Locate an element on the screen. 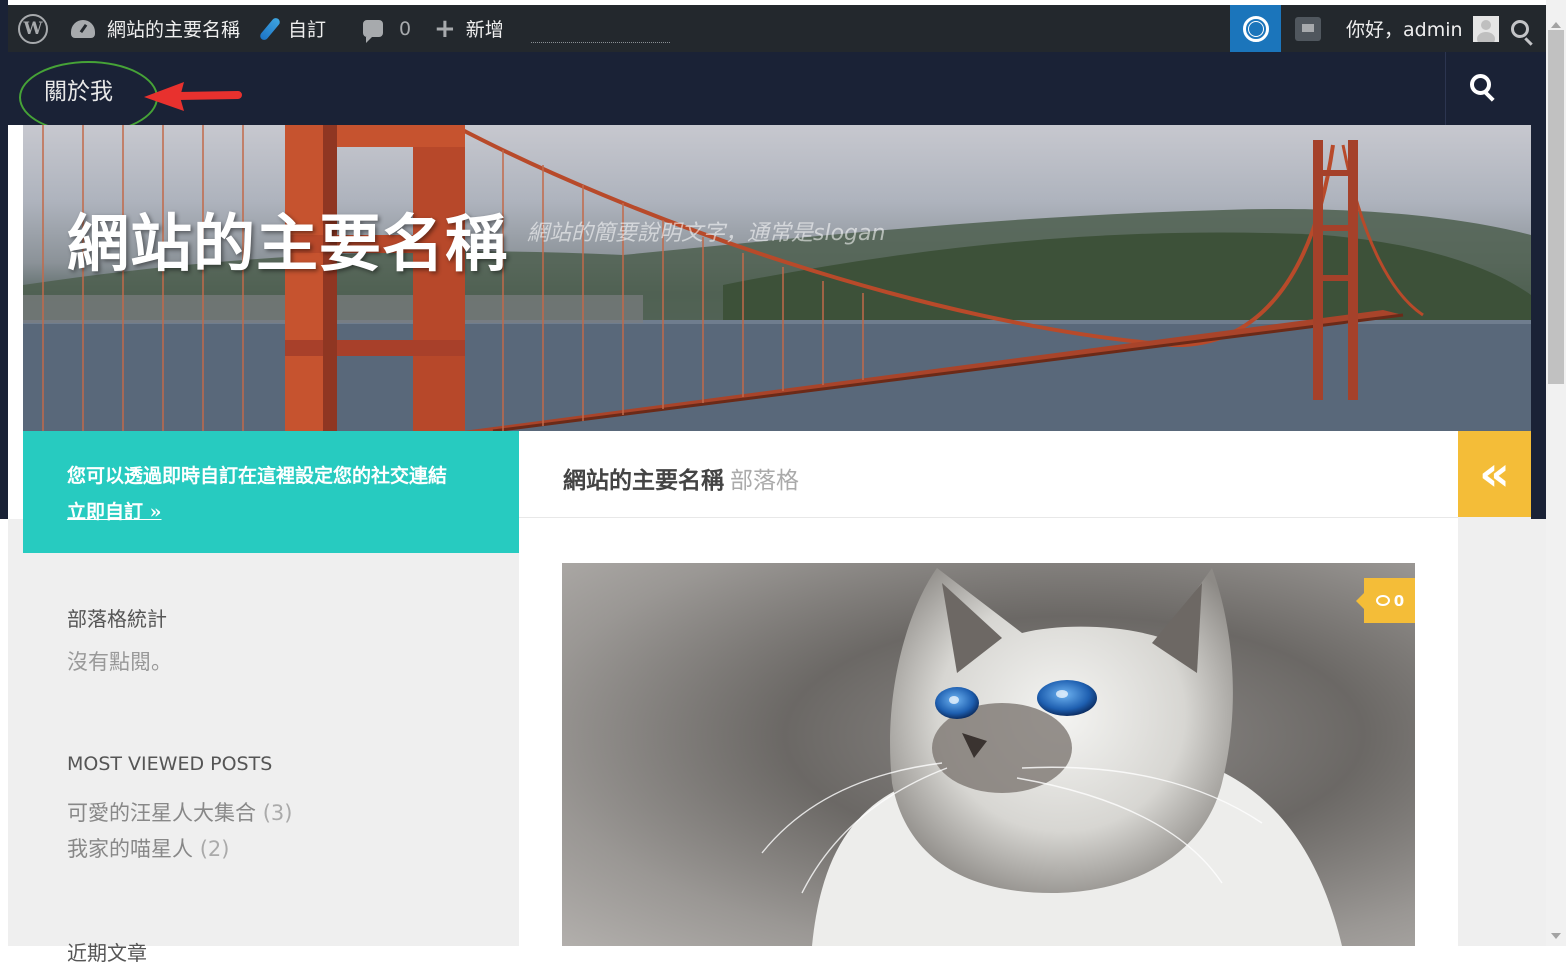  notifications-menu is located at coordinates (1308, 28).